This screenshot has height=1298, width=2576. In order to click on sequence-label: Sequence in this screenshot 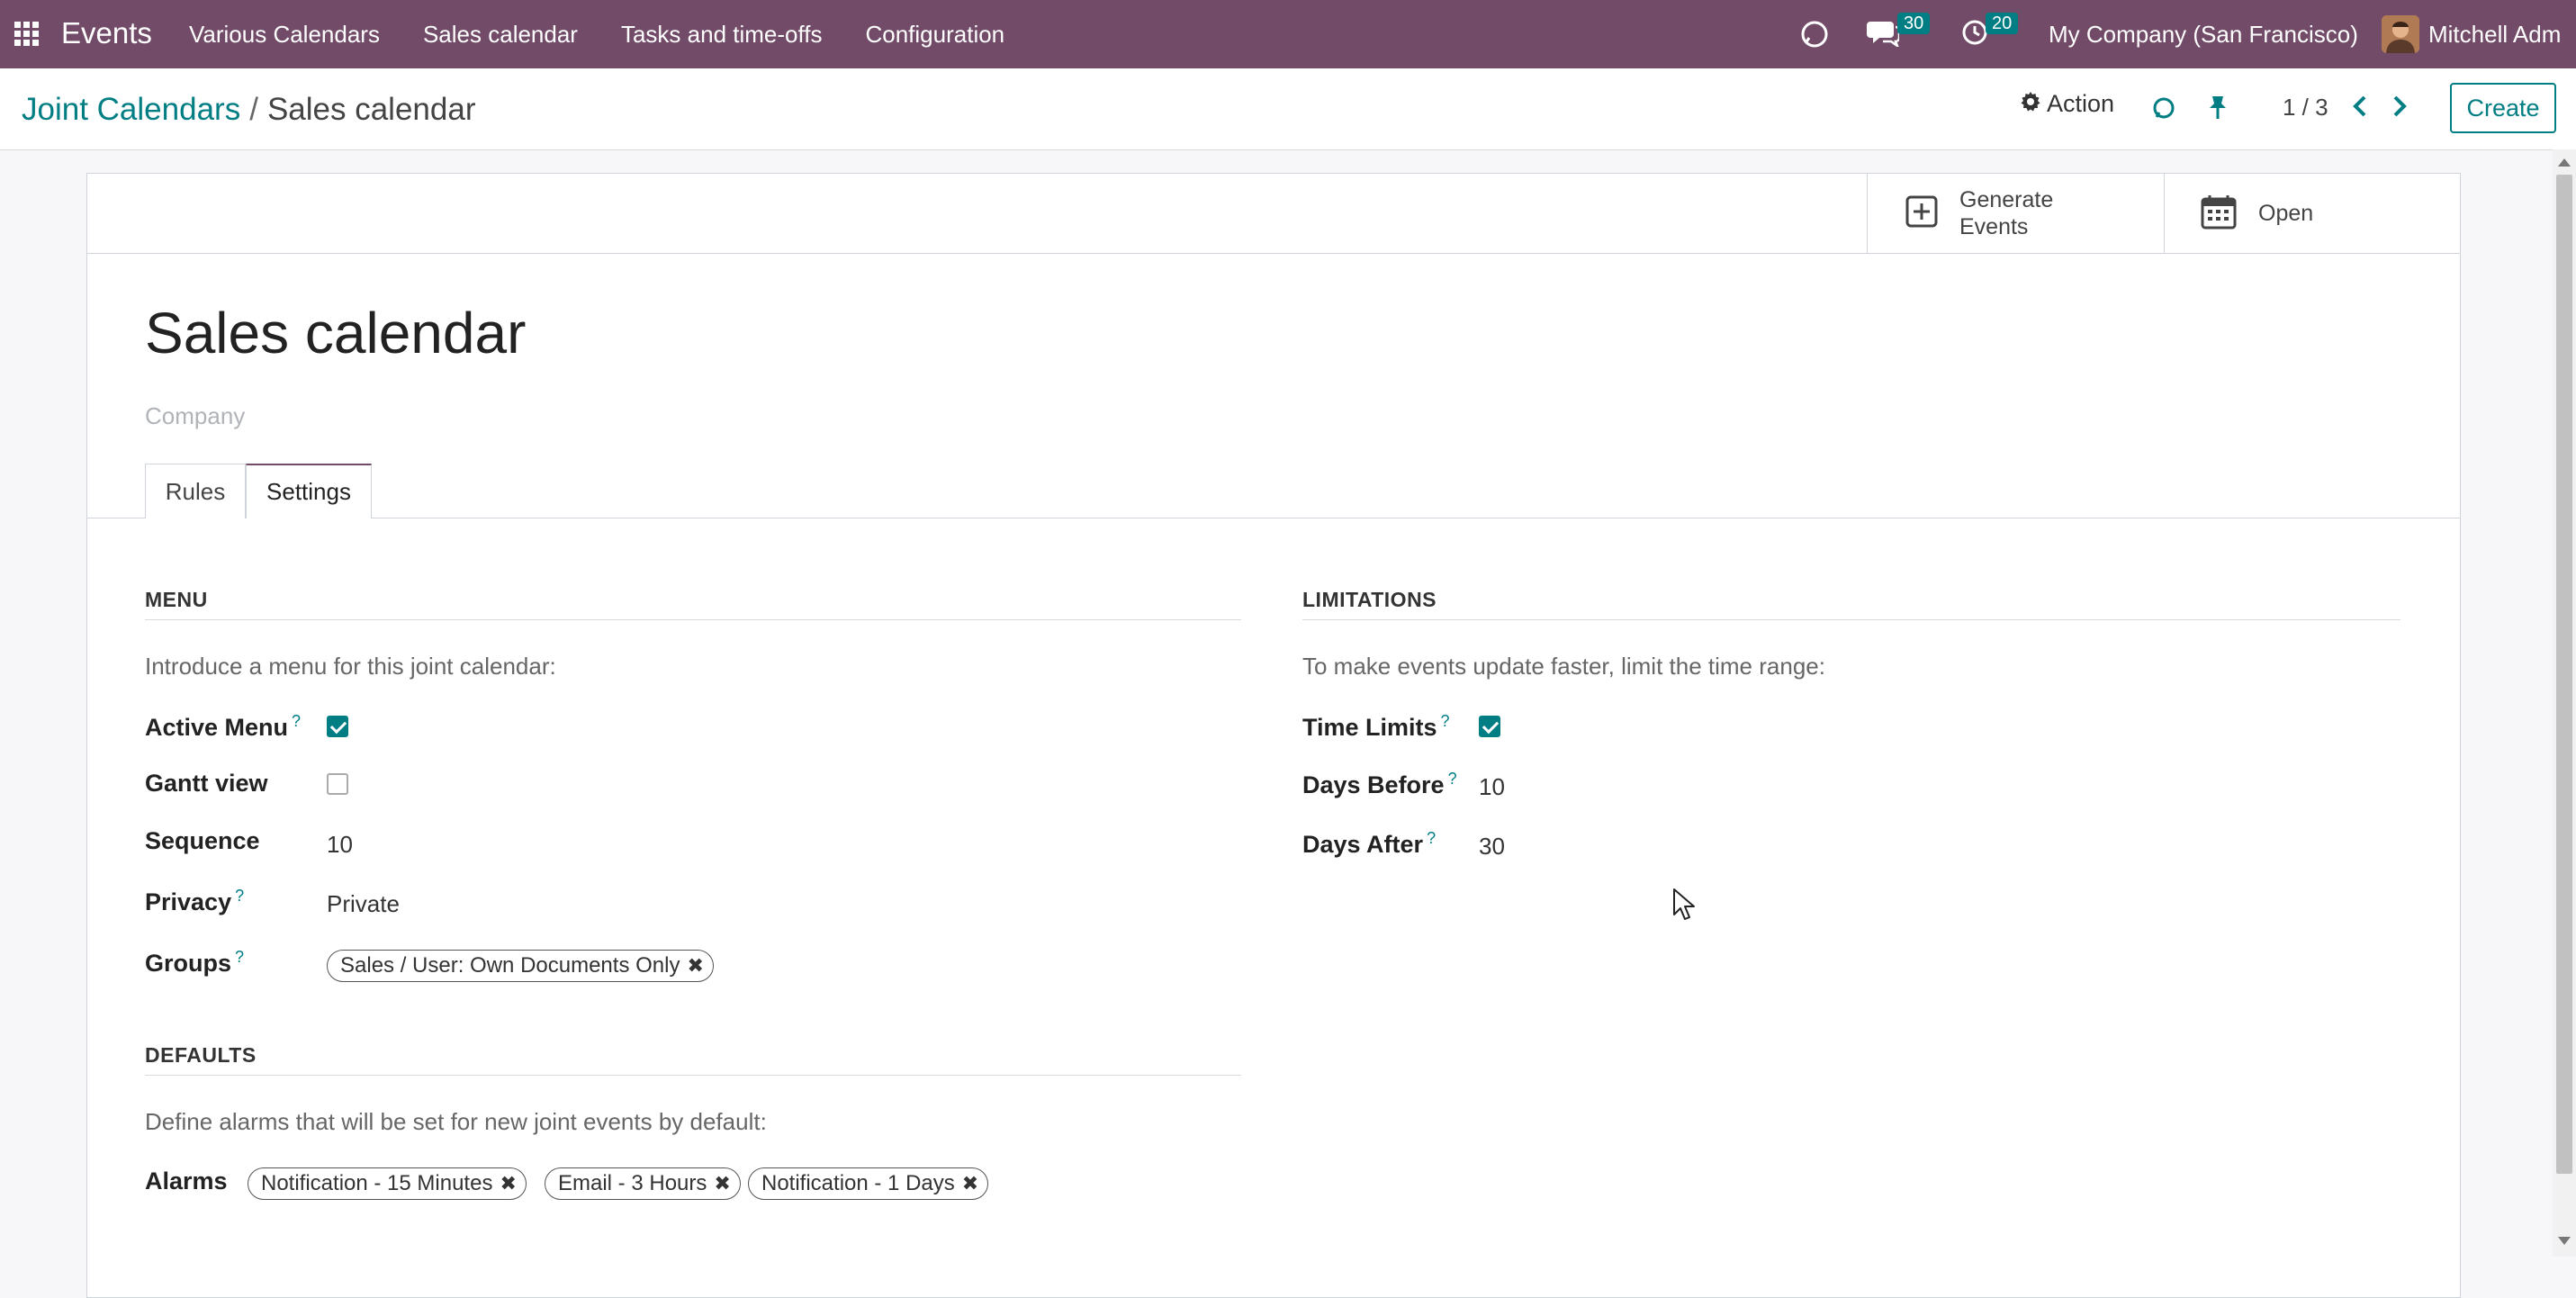, I will do `click(202, 840)`.